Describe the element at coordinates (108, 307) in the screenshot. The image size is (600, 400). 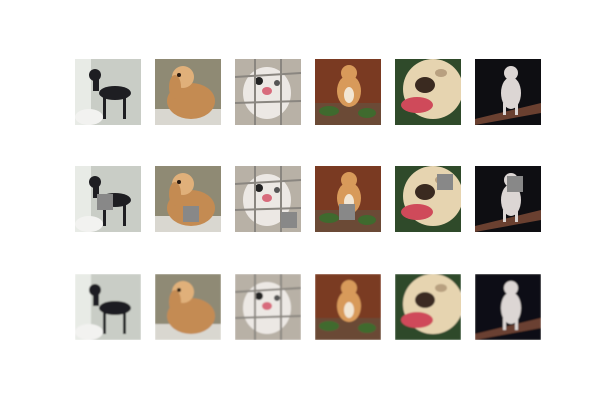
I see `reconstructed-image-black-dog` at that location.